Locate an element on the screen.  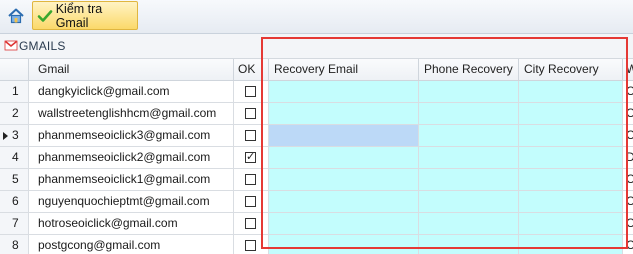
table-row: 1 dangkyiclick@gmail.com C is located at coordinates (316, 92).